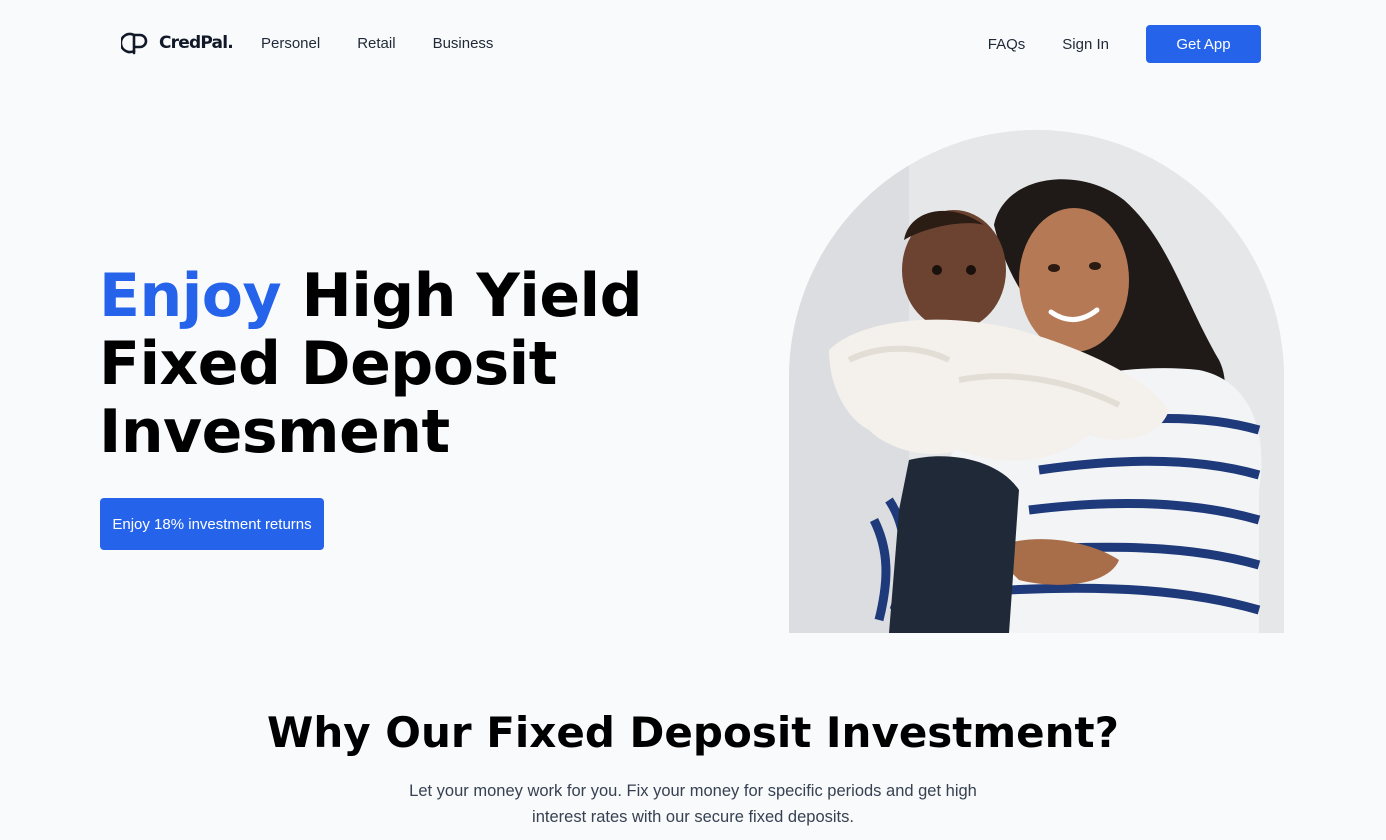 The image size is (1386, 840). Describe the element at coordinates (190, 296) in the screenshot. I see `hero-title-accent: Enjoy` at that location.